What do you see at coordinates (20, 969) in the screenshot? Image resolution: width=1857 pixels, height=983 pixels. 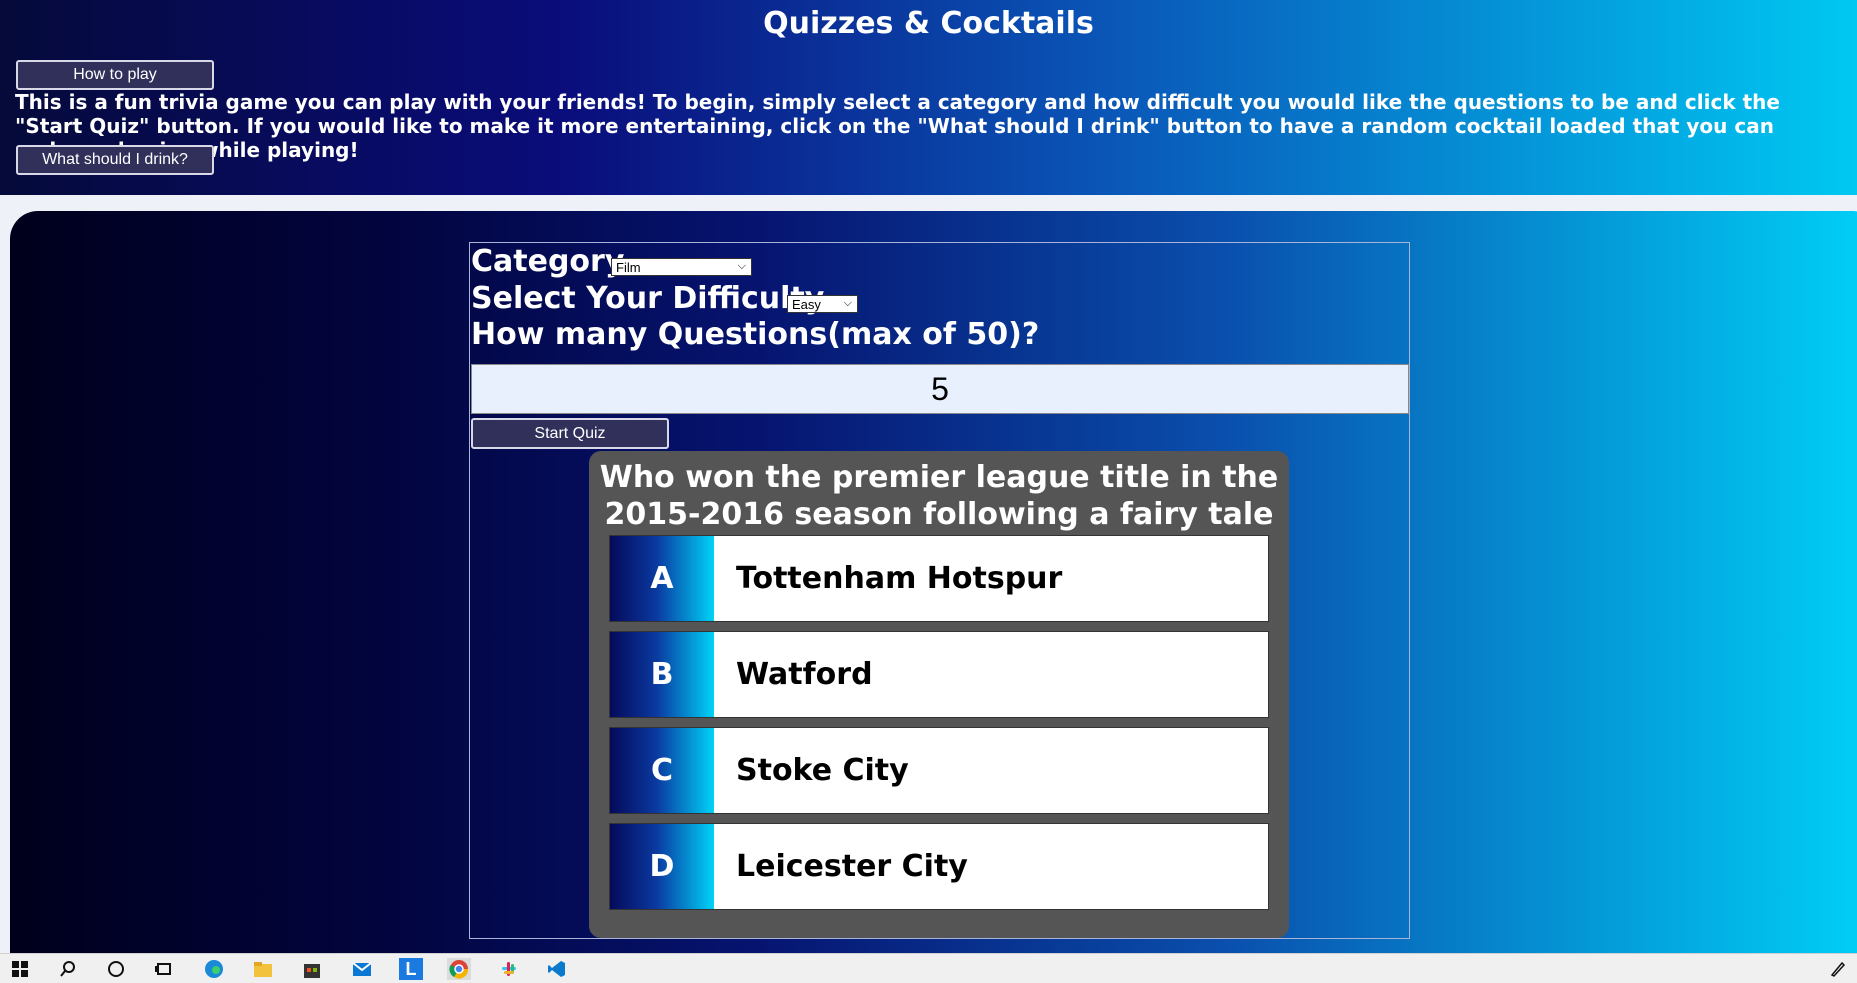 I see `windows-start-icon` at bounding box center [20, 969].